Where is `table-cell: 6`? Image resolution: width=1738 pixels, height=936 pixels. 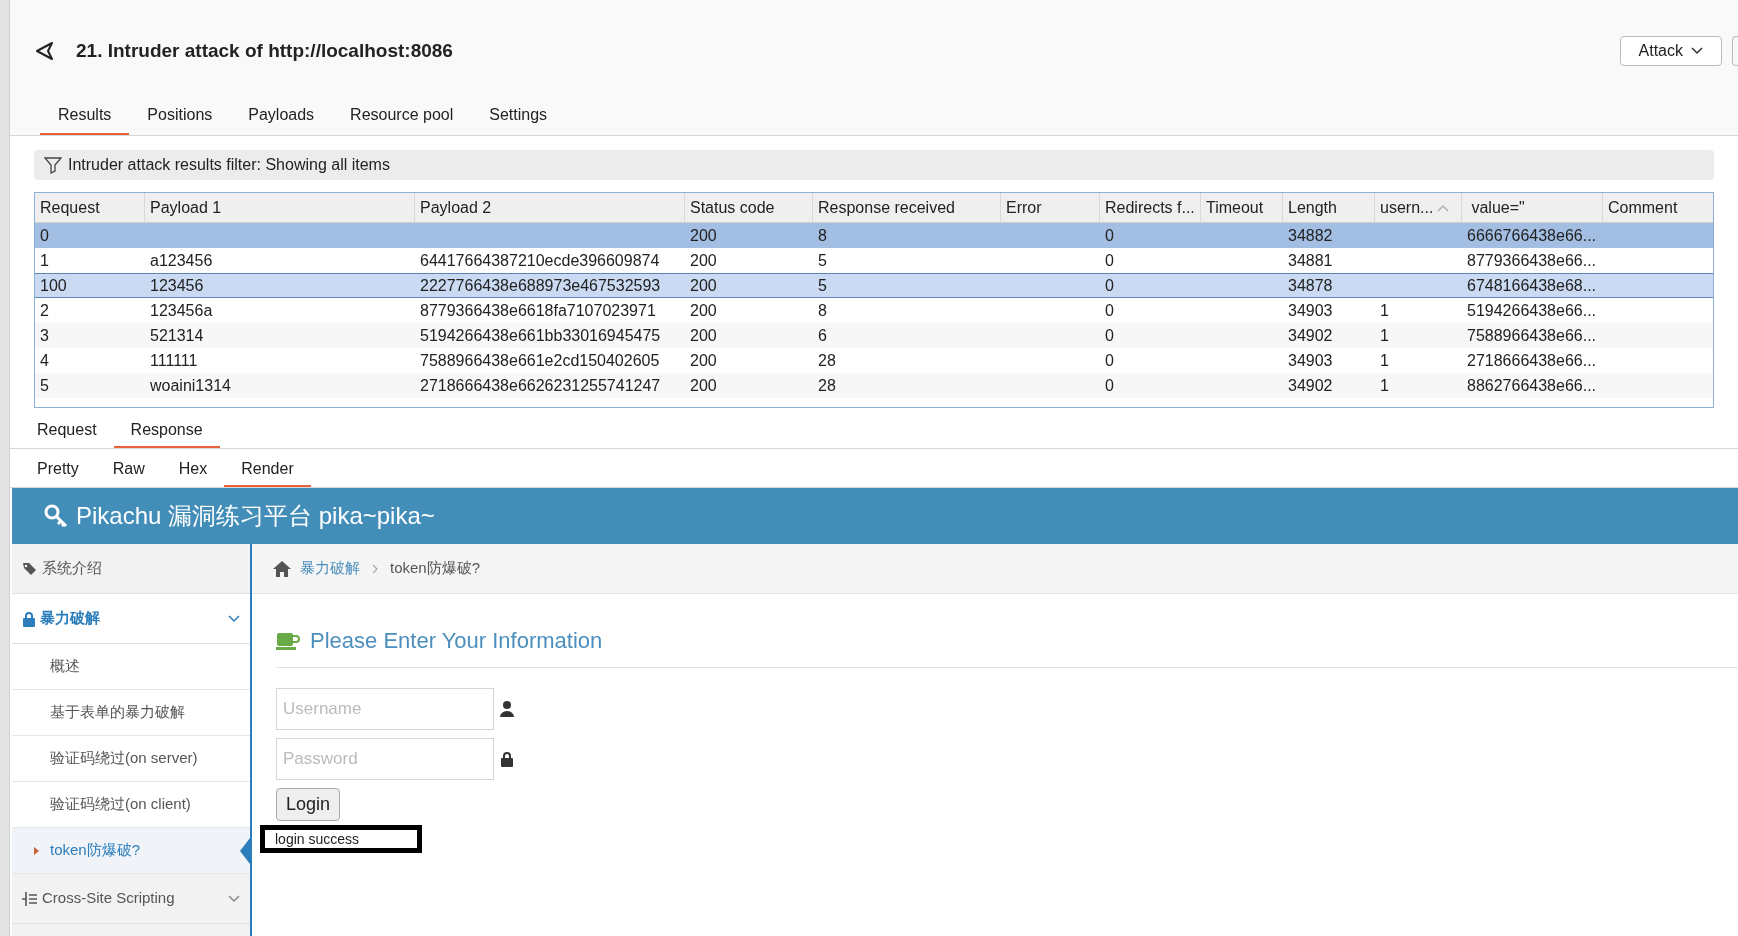
table-cell: 6 is located at coordinates (822, 335).